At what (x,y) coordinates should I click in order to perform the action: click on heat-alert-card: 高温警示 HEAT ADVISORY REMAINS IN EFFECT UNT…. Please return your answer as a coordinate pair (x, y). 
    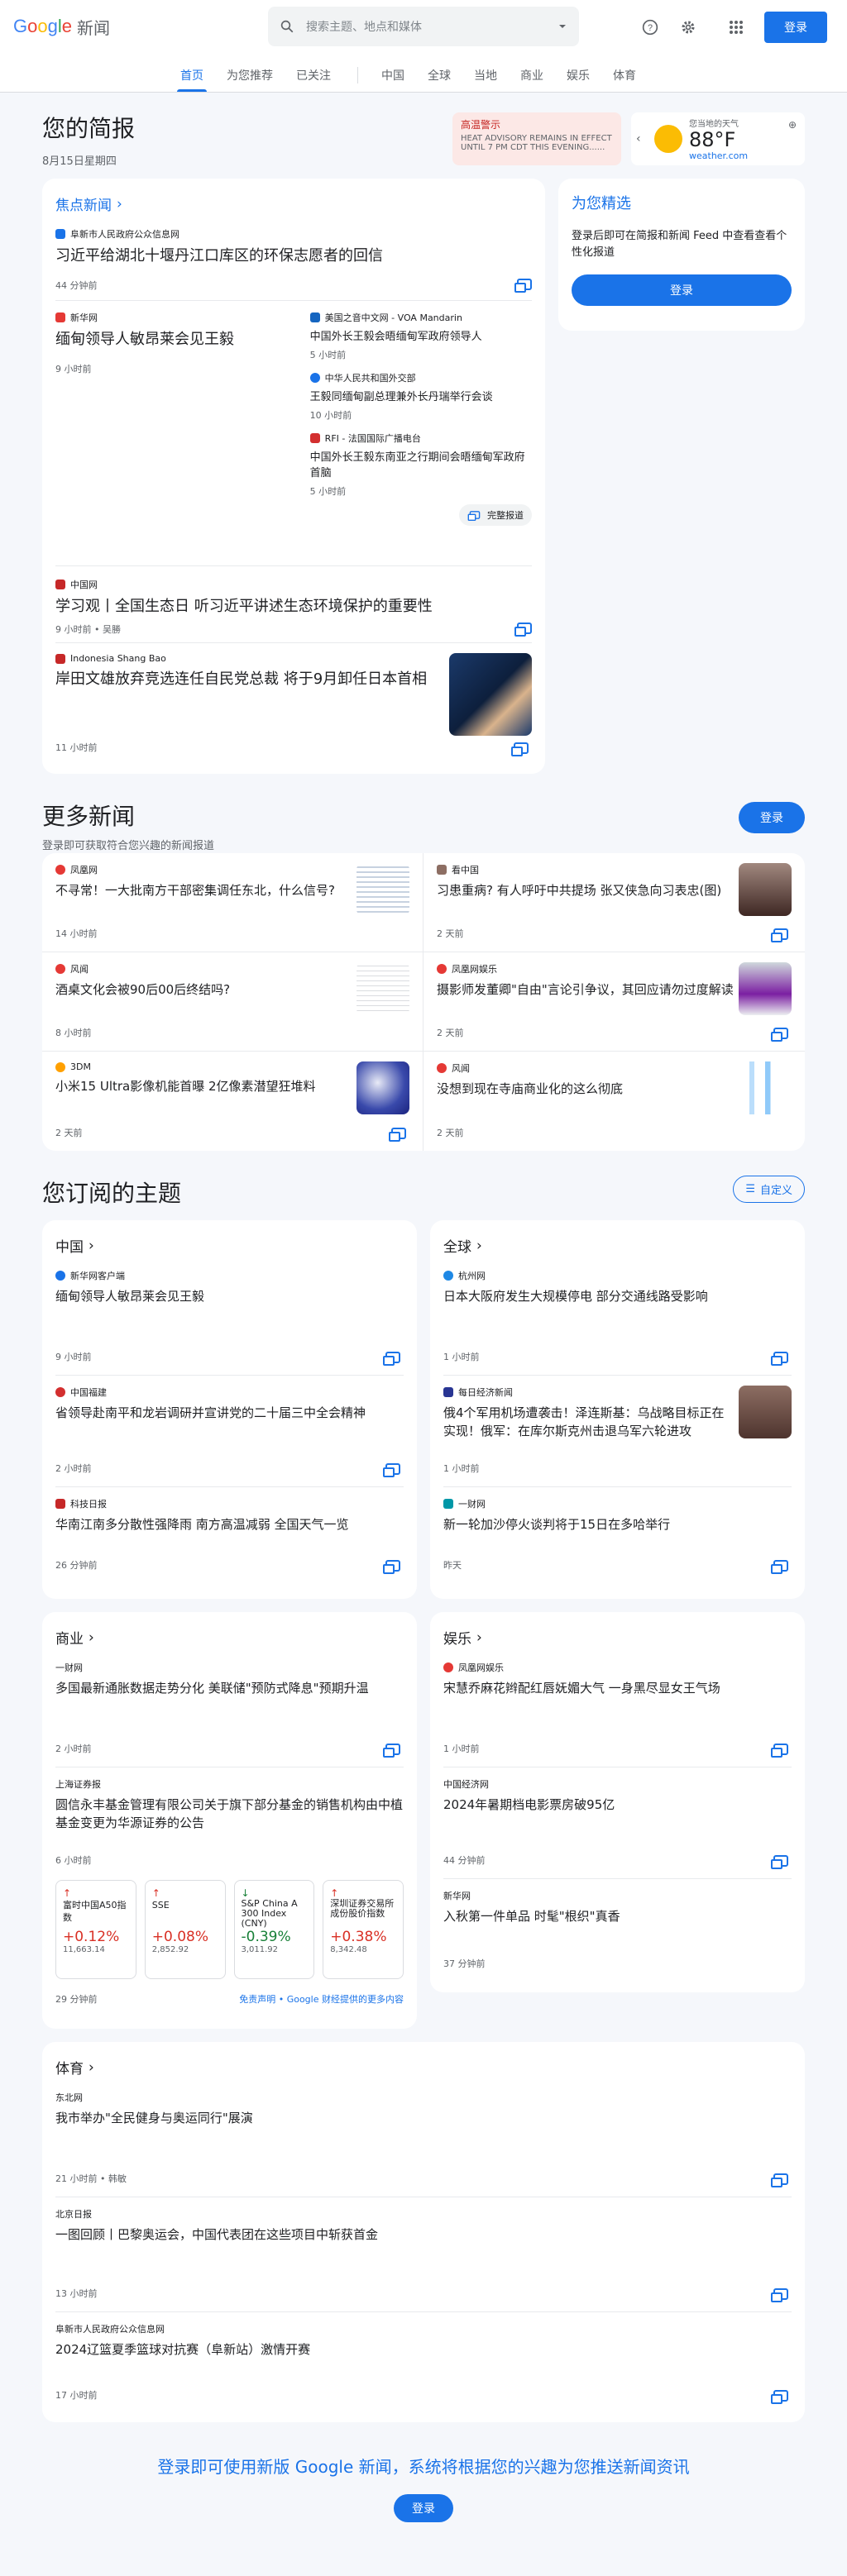
    Looking at the image, I should click on (536, 138).